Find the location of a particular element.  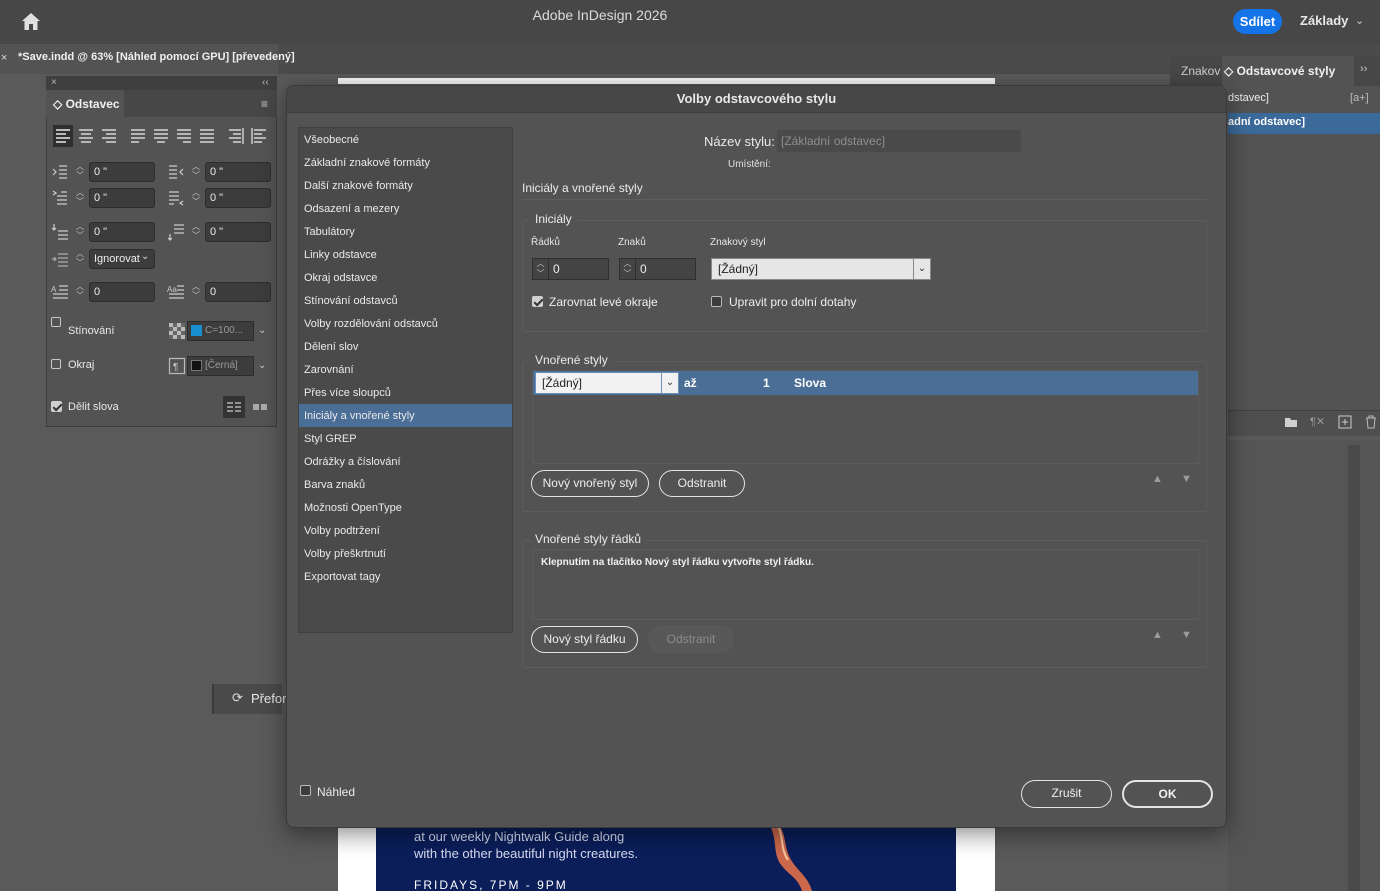

ok-button: OK is located at coordinates (1167, 794).